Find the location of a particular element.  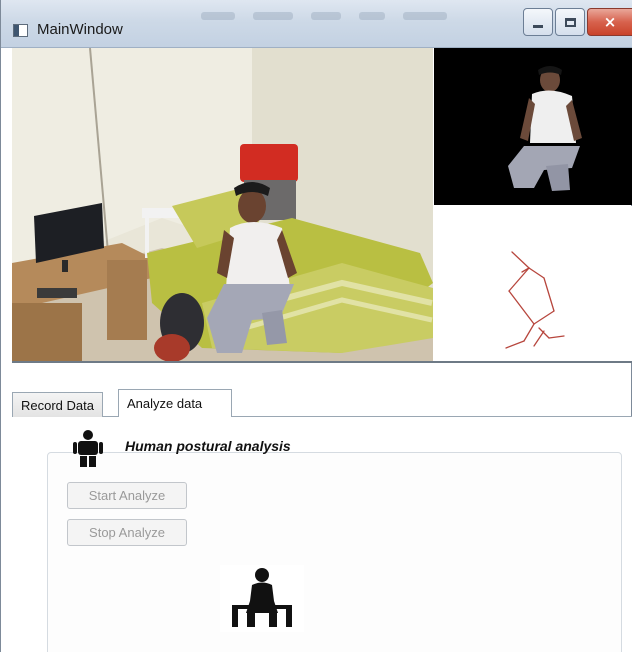

person-icon is located at coordinates (88, 448).